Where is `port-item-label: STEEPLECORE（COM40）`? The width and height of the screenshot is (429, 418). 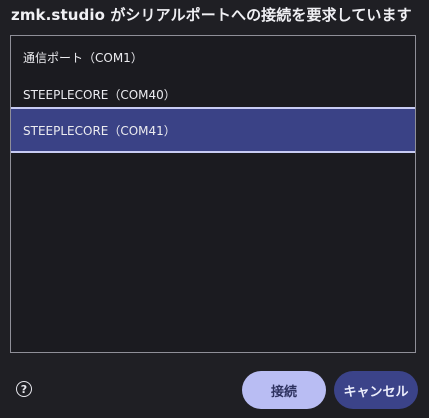
port-item-label: STEEPLECORE（COM40） is located at coordinates (99, 94).